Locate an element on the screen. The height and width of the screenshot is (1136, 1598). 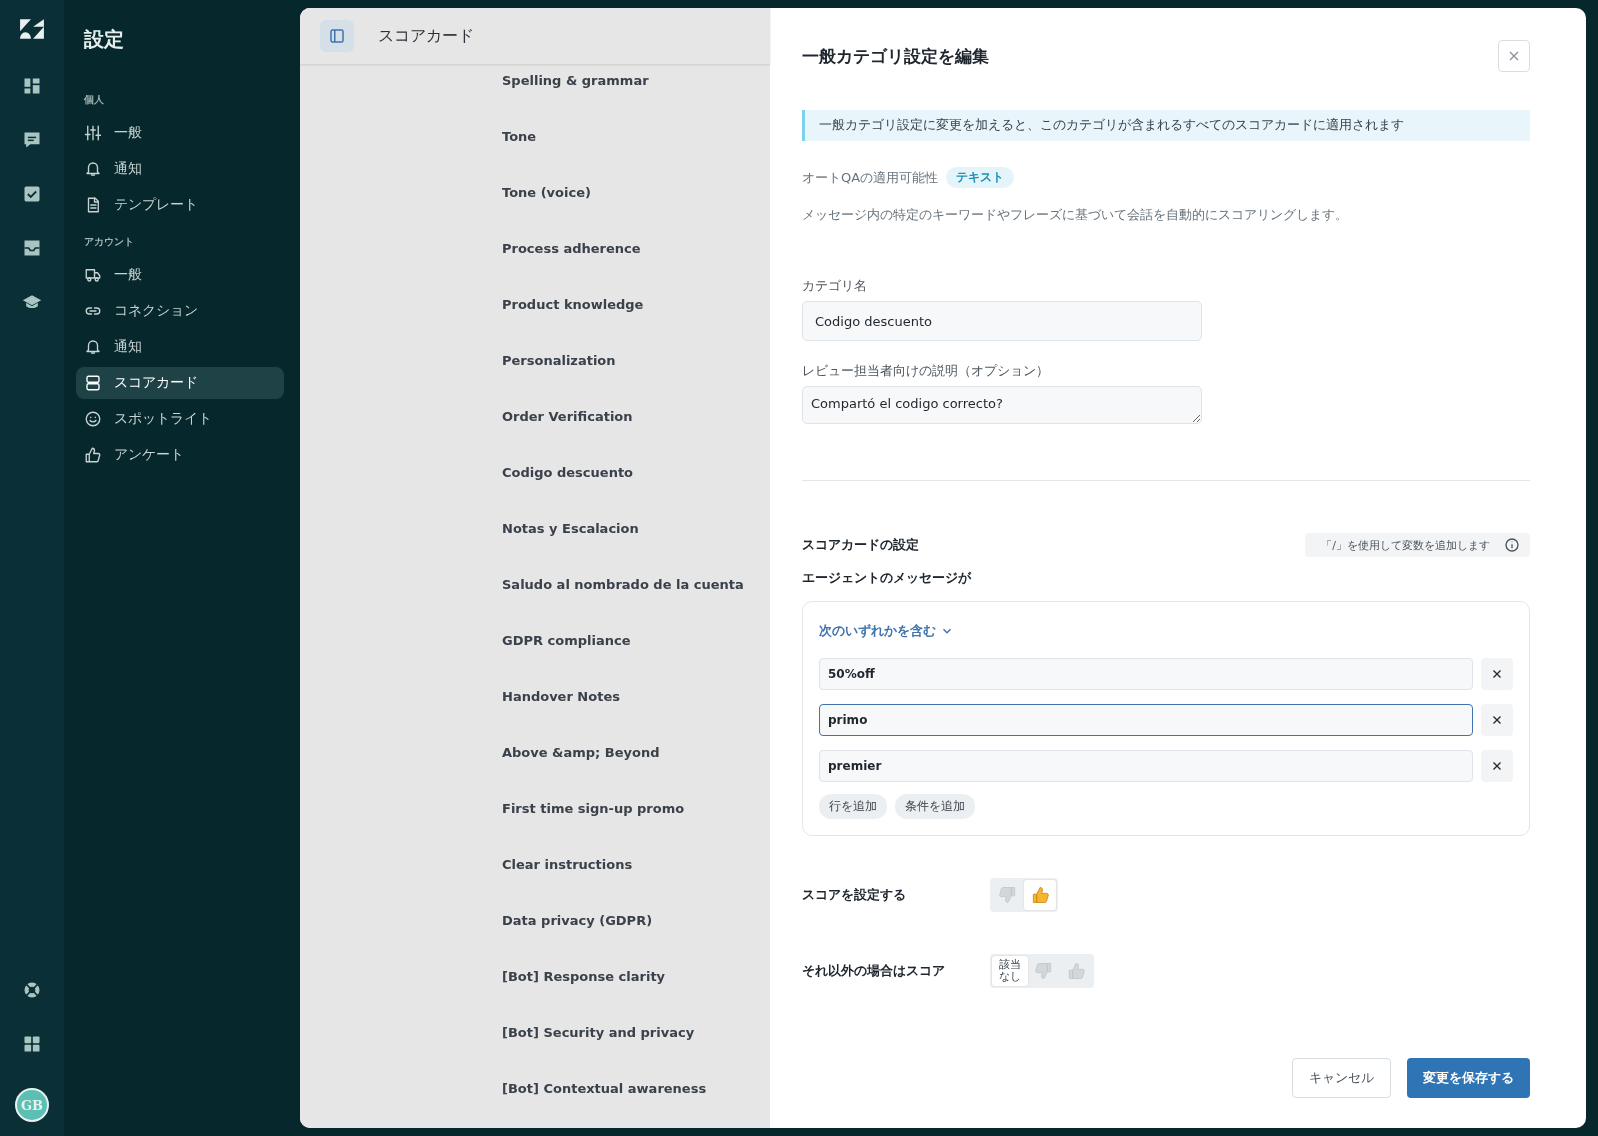
field-label: カテゴリ名 is located at coordinates (835, 286).